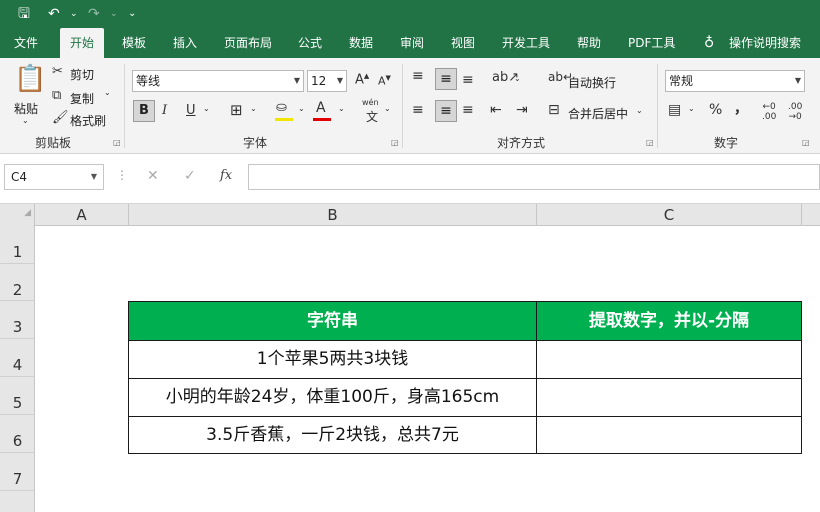 The image size is (820, 512). I want to click on column-header-c: C, so click(669, 215).